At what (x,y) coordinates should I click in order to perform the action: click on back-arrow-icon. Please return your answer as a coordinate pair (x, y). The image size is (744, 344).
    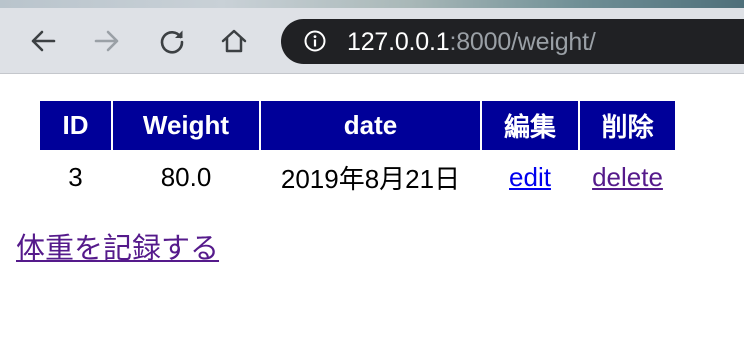
    Looking at the image, I should click on (43, 41).